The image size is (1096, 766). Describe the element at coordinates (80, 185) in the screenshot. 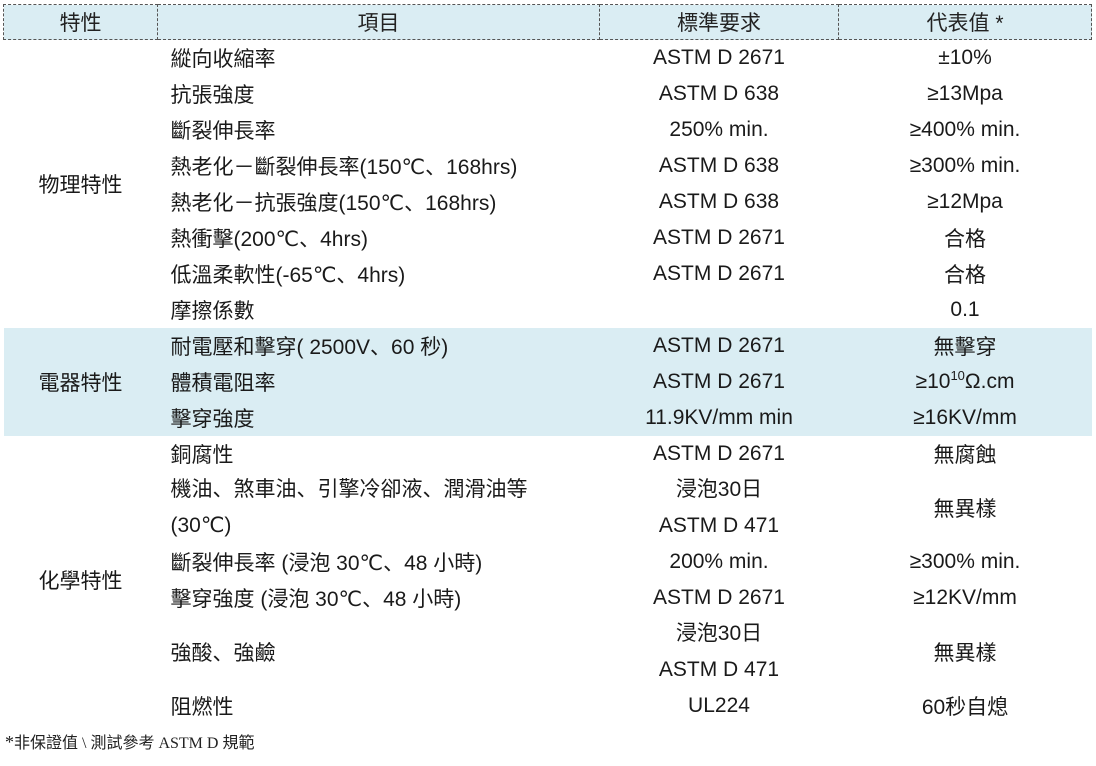

I see `group-physical: 物理特性` at that location.